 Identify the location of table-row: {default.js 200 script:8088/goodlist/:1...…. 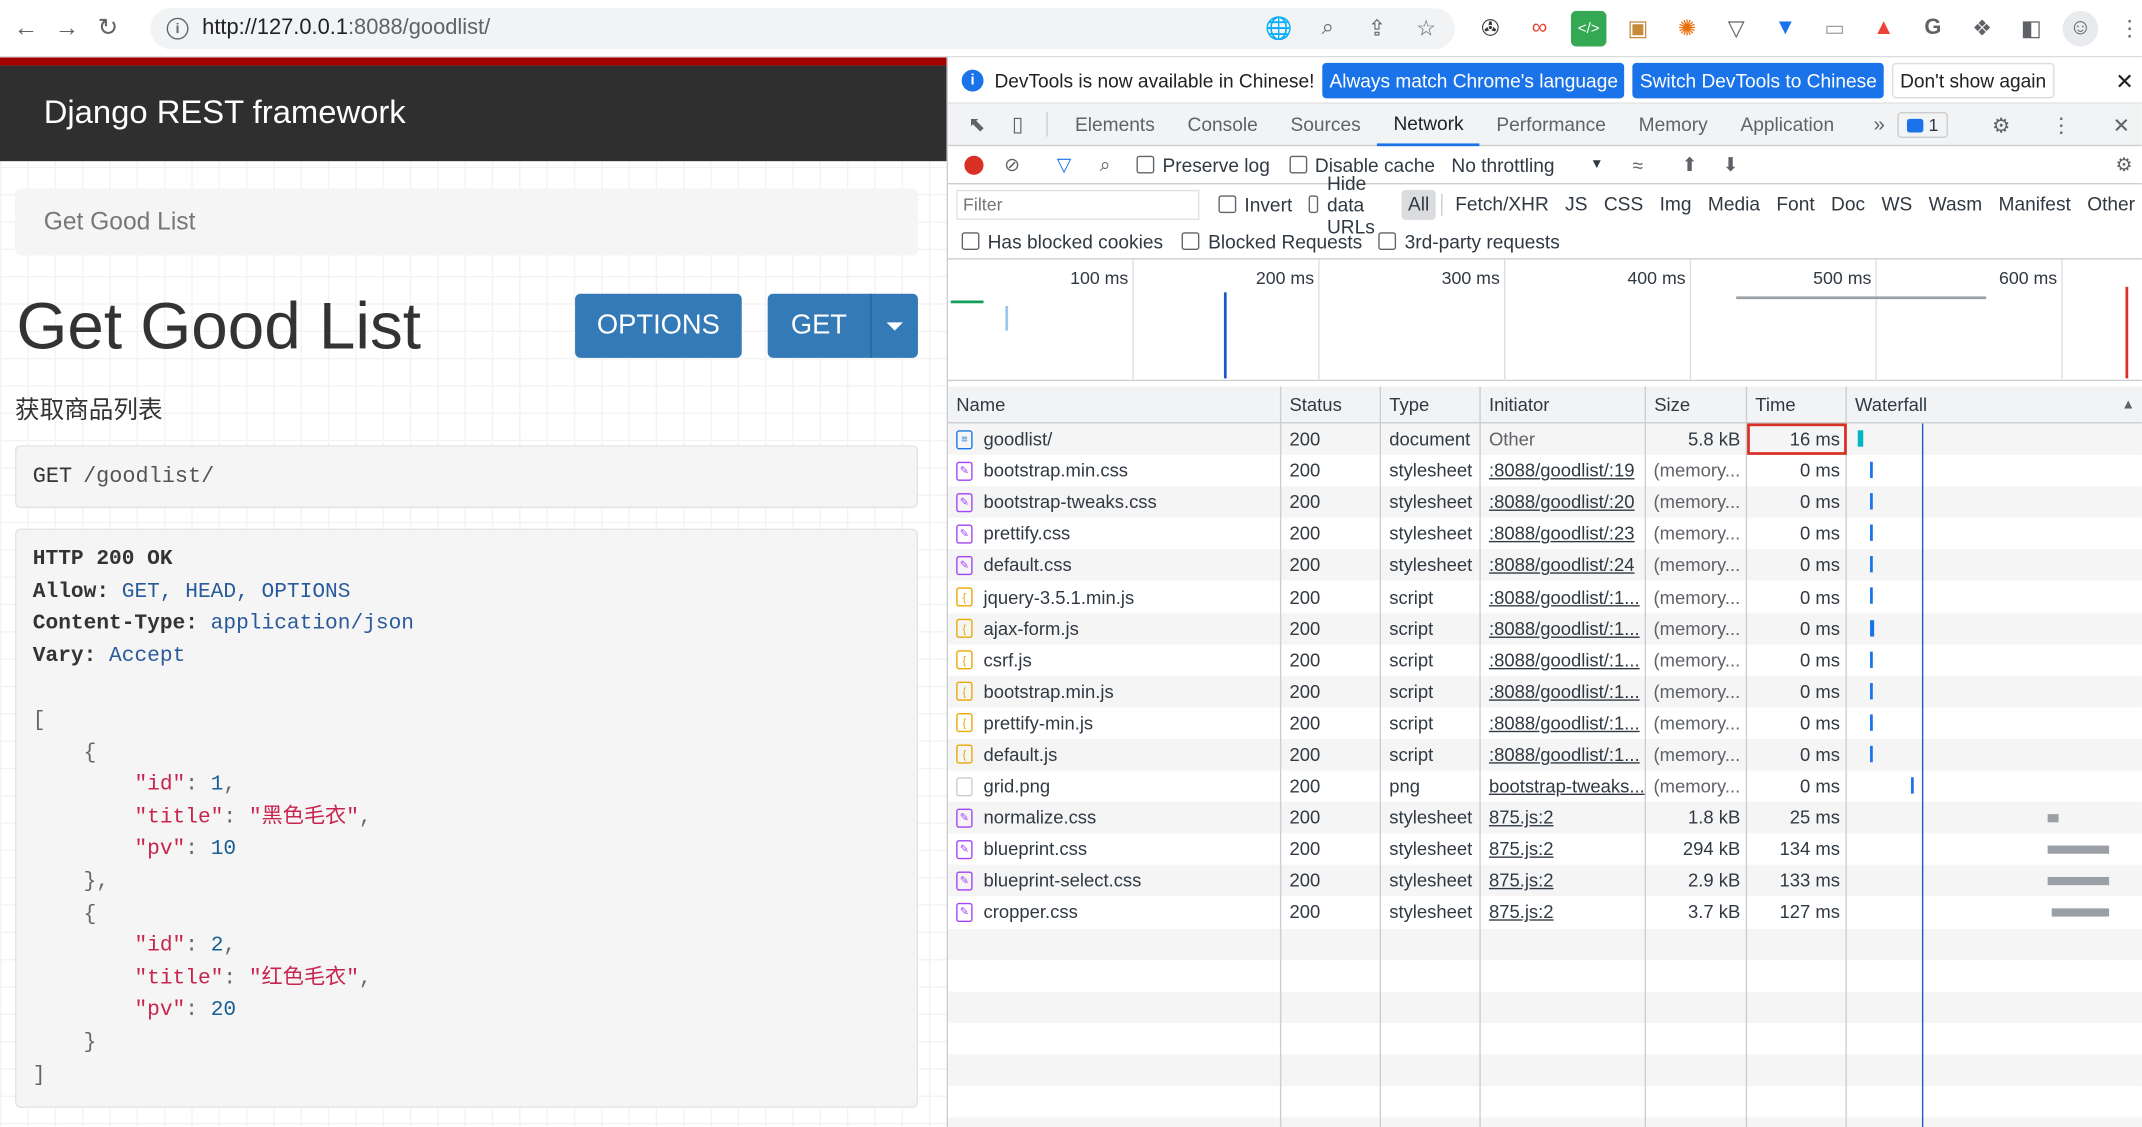
(1545, 754).